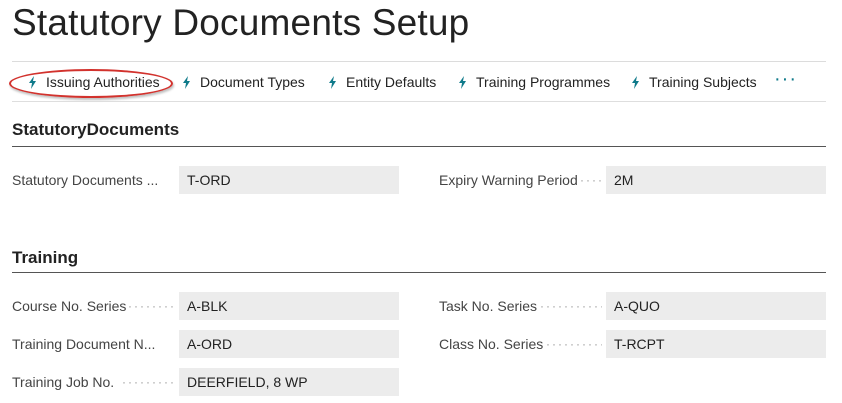 The image size is (842, 403). Describe the element at coordinates (716, 180) in the screenshot. I see `expiry-warning-period-field: 2M` at that location.